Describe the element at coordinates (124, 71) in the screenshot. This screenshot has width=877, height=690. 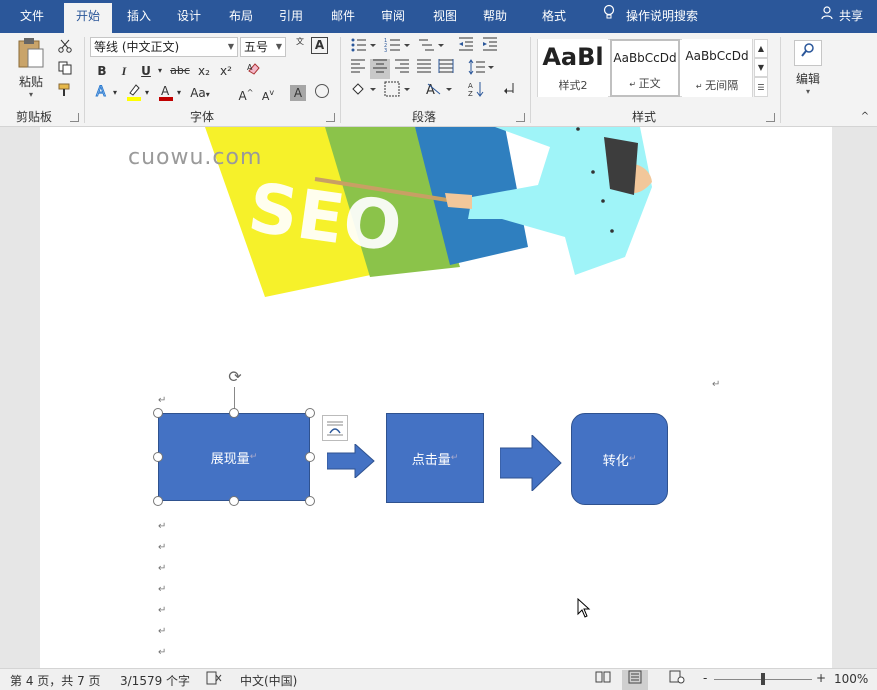
I see `italic-button: I` at that location.